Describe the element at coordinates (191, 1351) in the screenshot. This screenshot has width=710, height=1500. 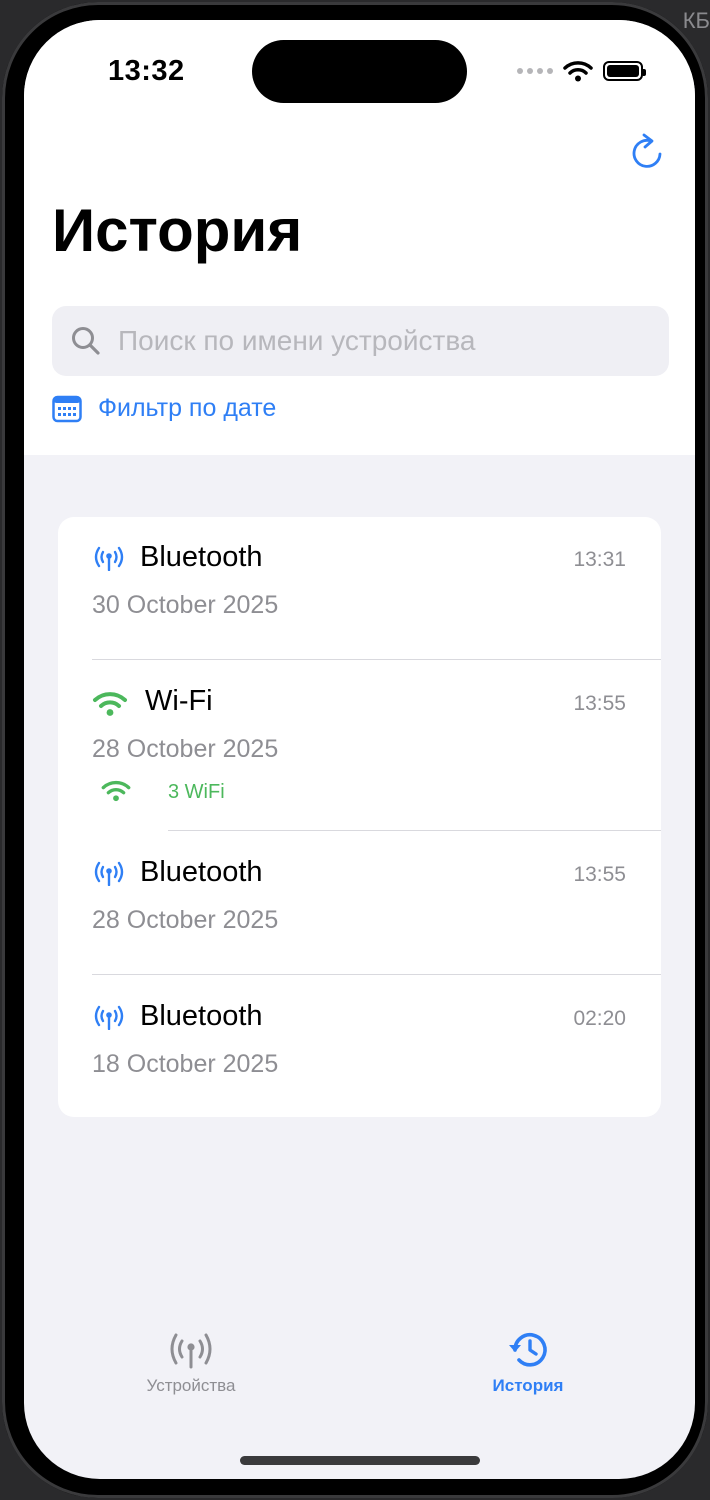
I see `antenna-icon` at that location.